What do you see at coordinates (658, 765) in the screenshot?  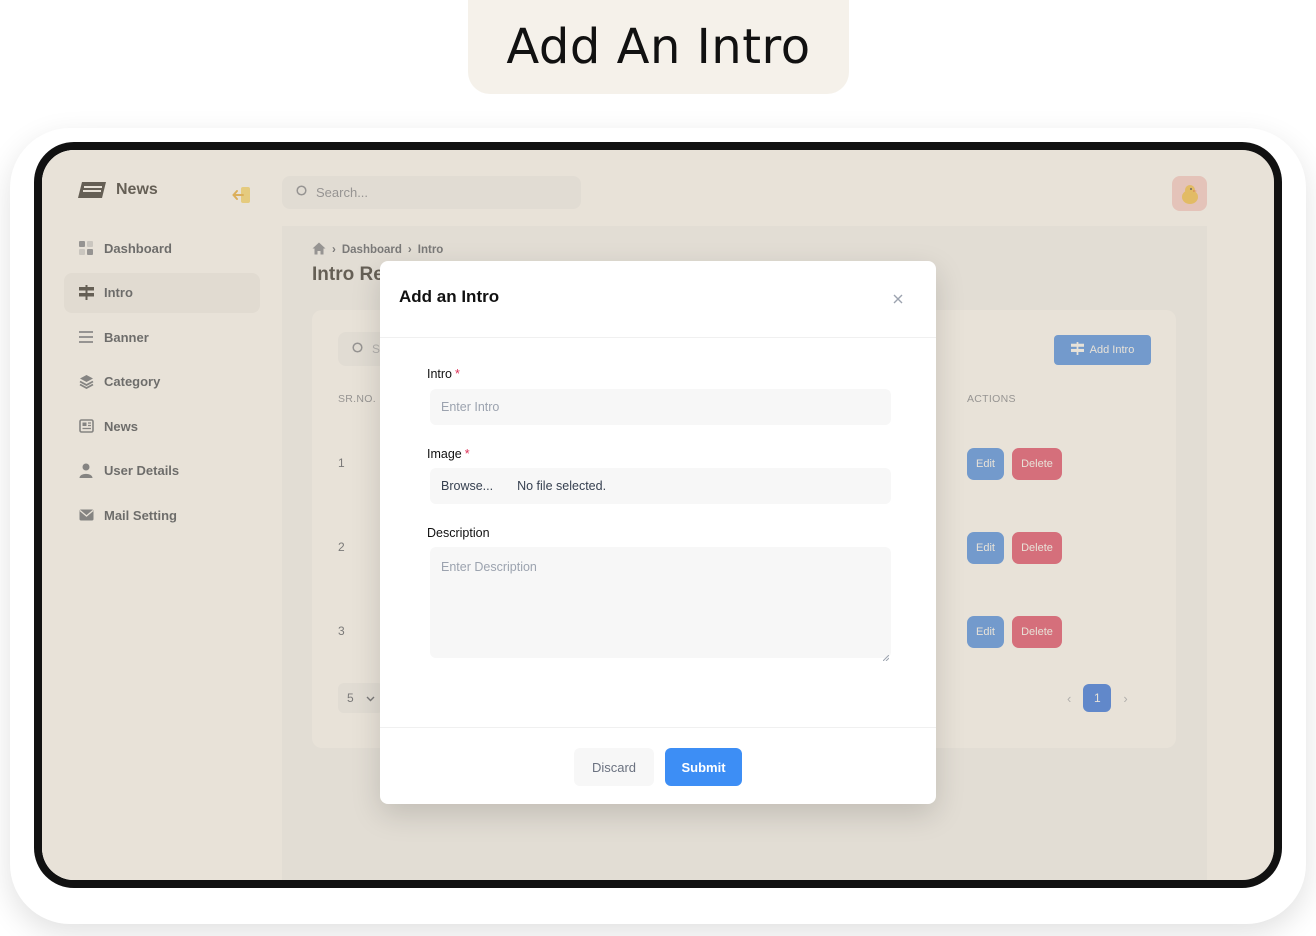 I see `modal-footer: Discard Submit` at bounding box center [658, 765].